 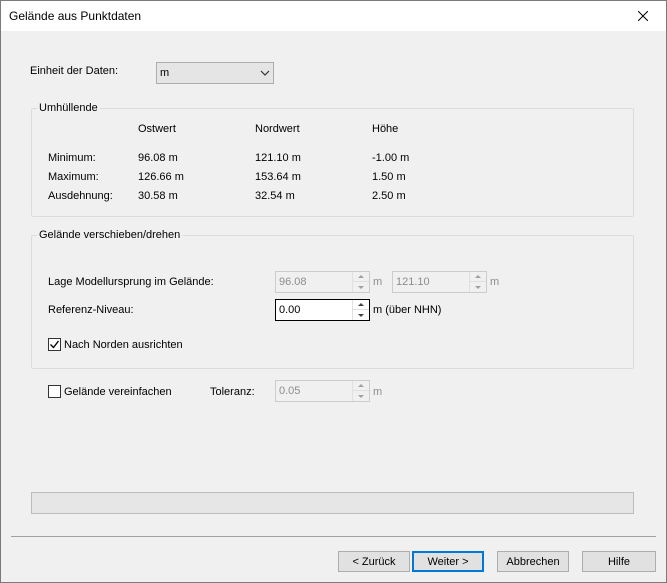 What do you see at coordinates (110, 235) in the screenshot?
I see `shift-title: Gelände verschieben/drehen` at bounding box center [110, 235].